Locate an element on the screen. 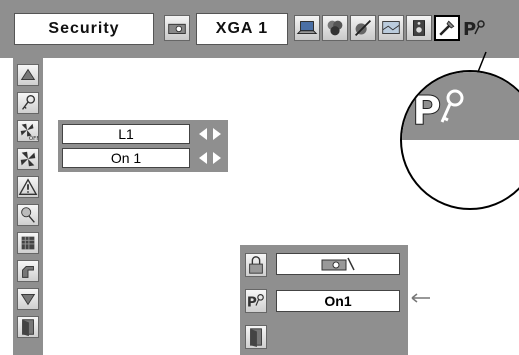  security-icon: P is located at coordinates (438, 111).